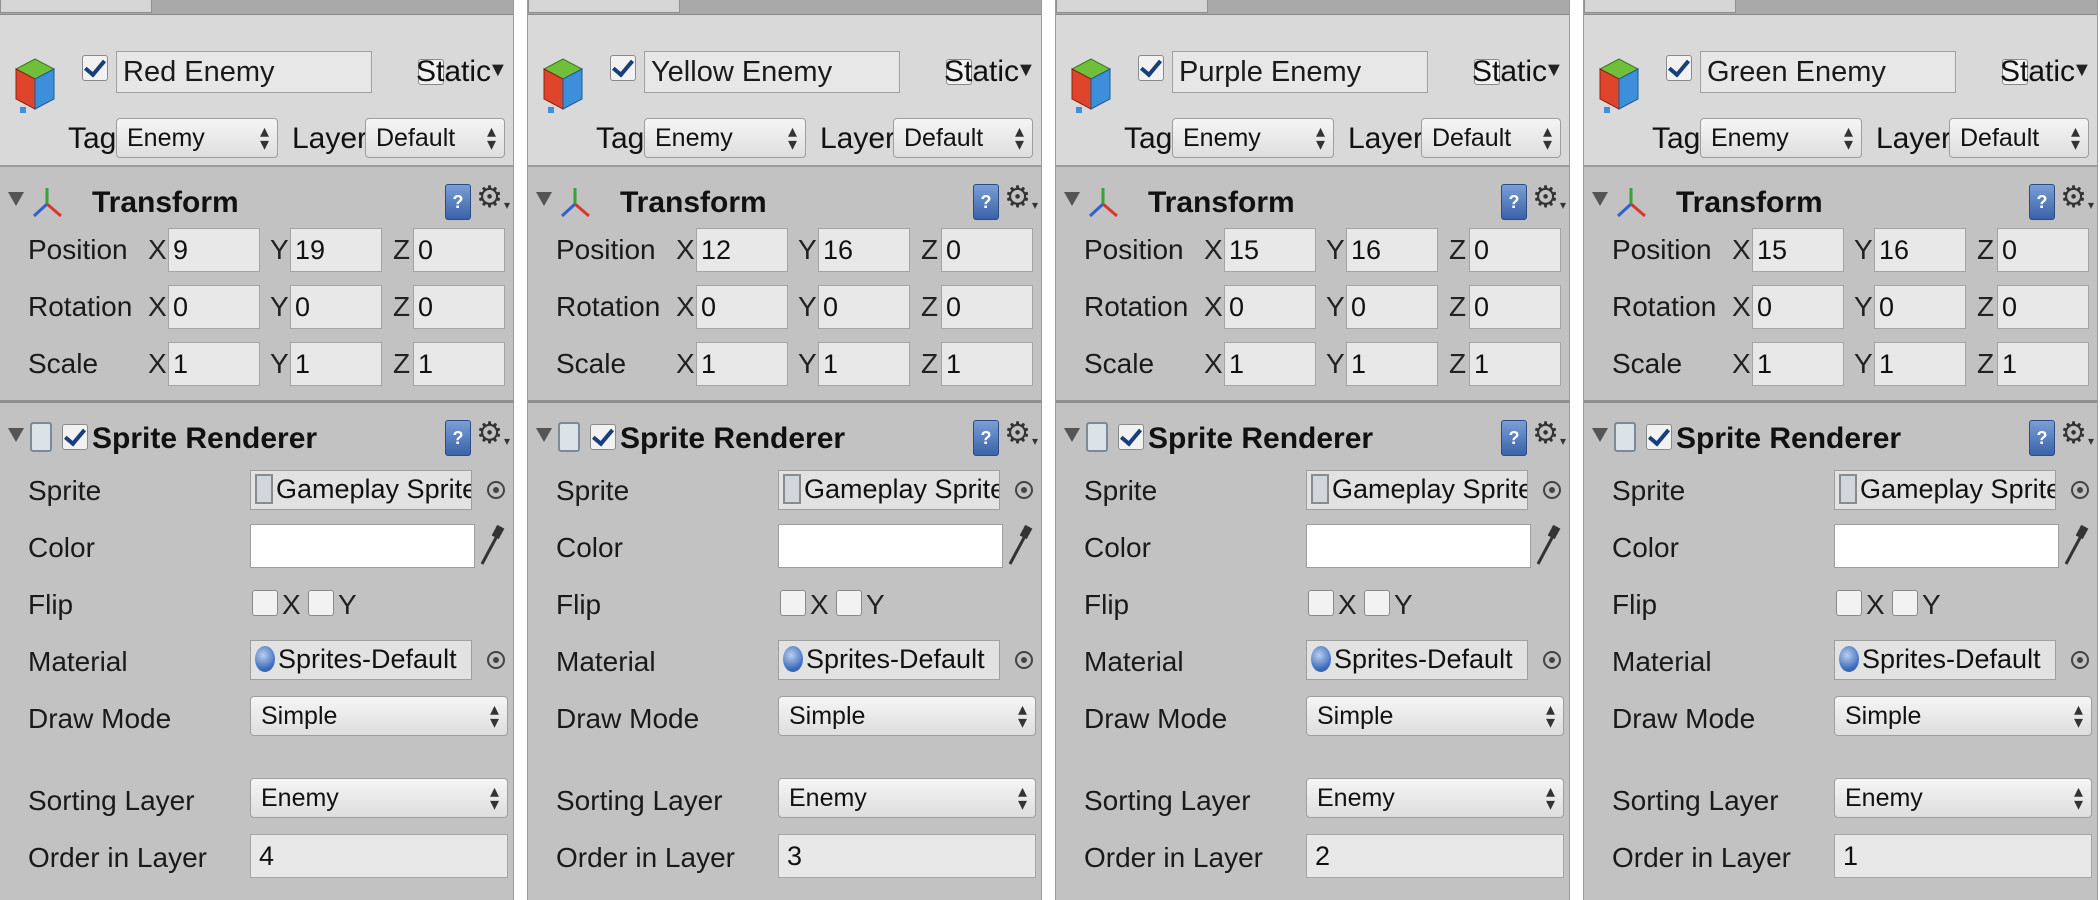  Describe the element at coordinates (379, 856) in the screenshot. I see `order-in-layer-field: 4` at that location.